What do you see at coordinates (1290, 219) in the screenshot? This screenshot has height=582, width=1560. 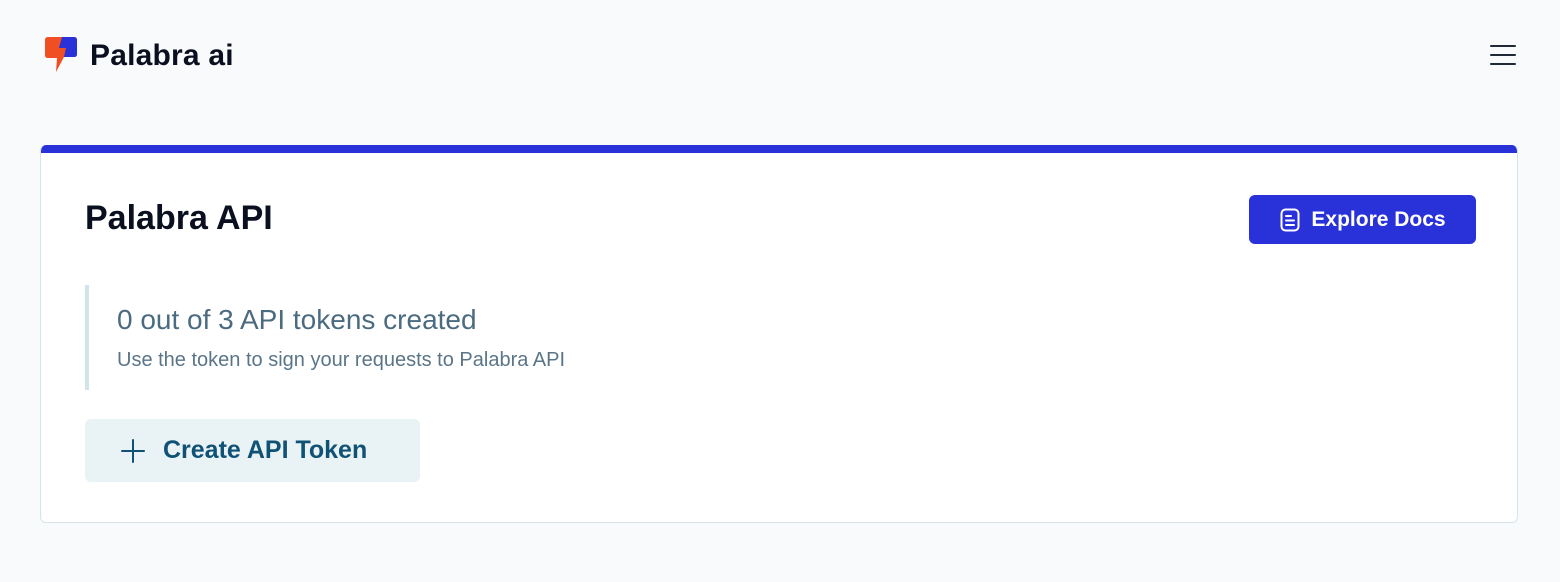 I see `document-icon` at bounding box center [1290, 219].